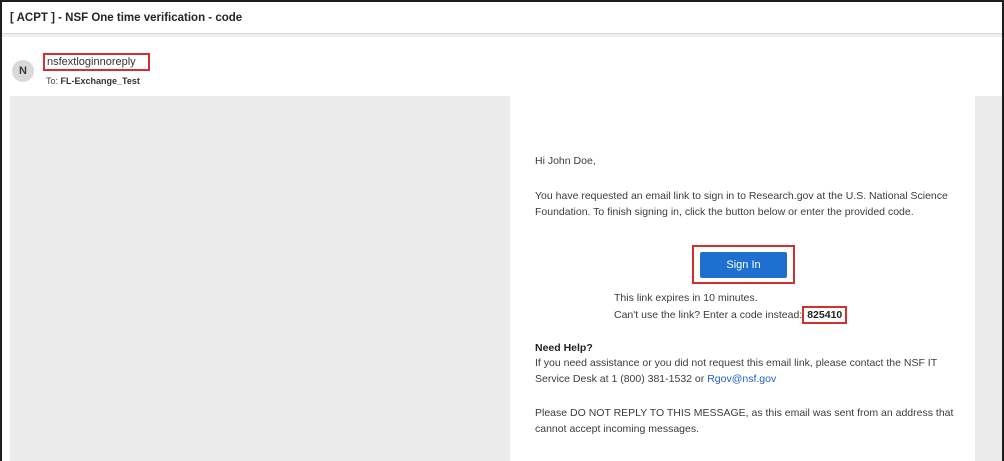 The width and height of the screenshot is (1004, 461). I want to click on sender-name: nsfextloginnoreply, so click(96, 62).